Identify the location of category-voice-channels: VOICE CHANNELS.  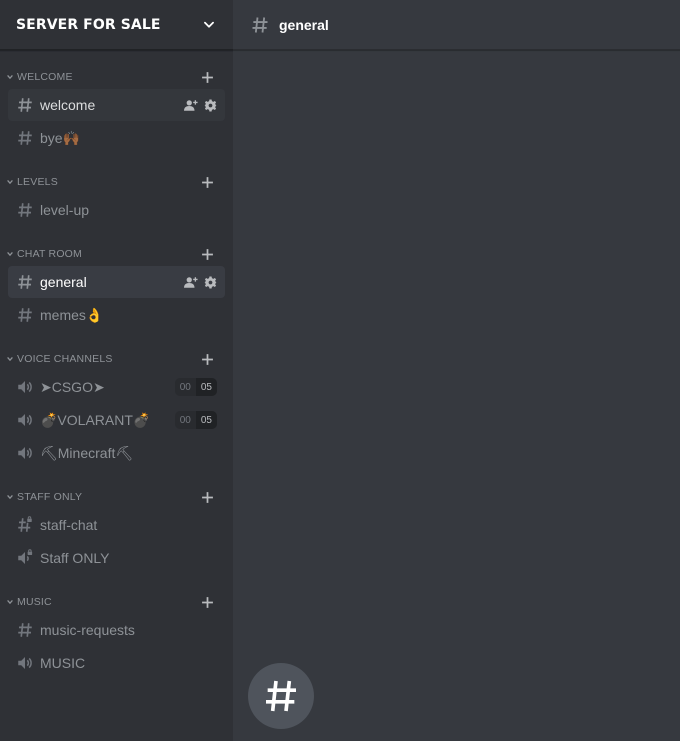
(116, 359).